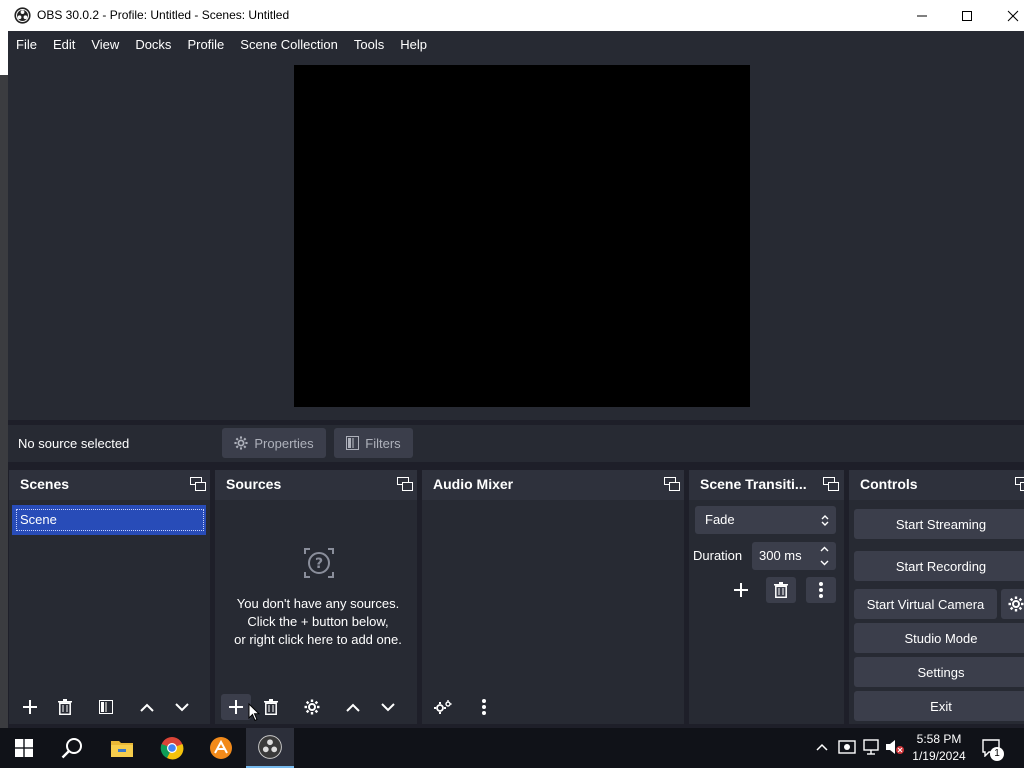  Describe the element at coordinates (939, 566) in the screenshot. I see `start-recording-button: Start Recording` at that location.